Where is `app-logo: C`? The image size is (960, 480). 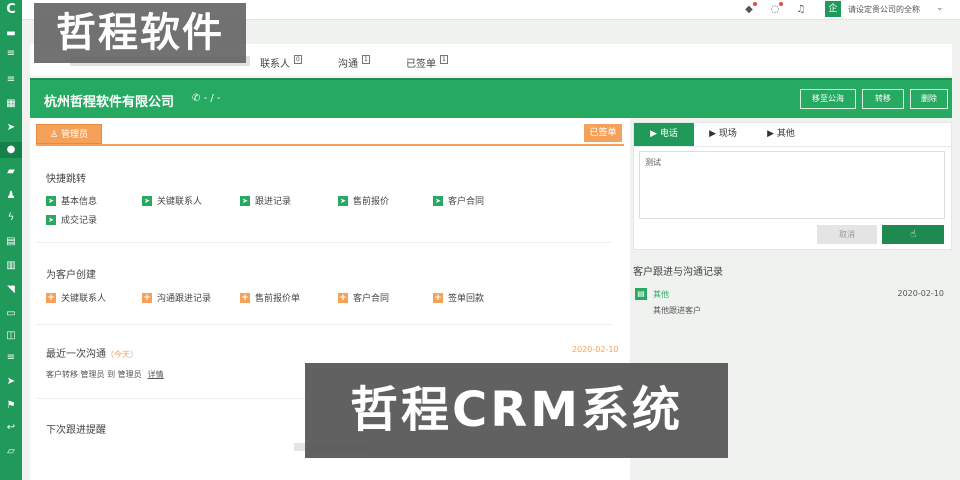 app-logo: C is located at coordinates (11, 10).